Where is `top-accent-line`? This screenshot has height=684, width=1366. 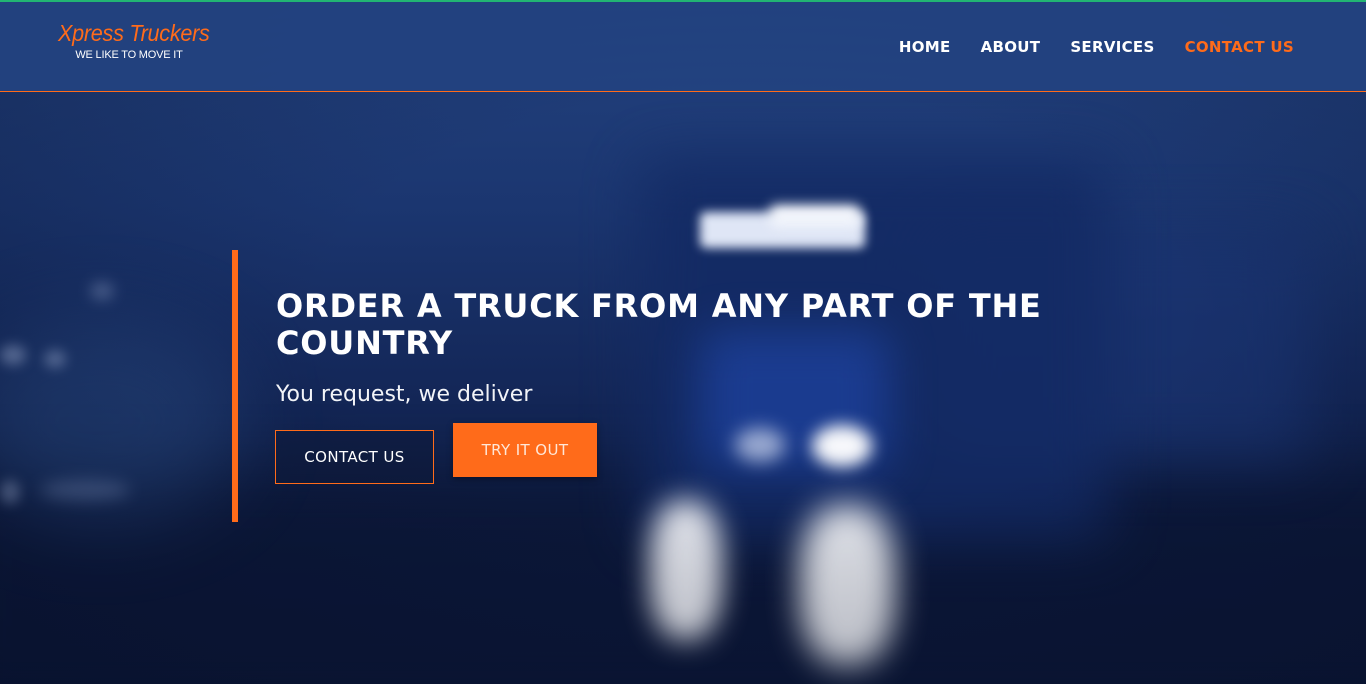
top-accent-line is located at coordinates (683, 1).